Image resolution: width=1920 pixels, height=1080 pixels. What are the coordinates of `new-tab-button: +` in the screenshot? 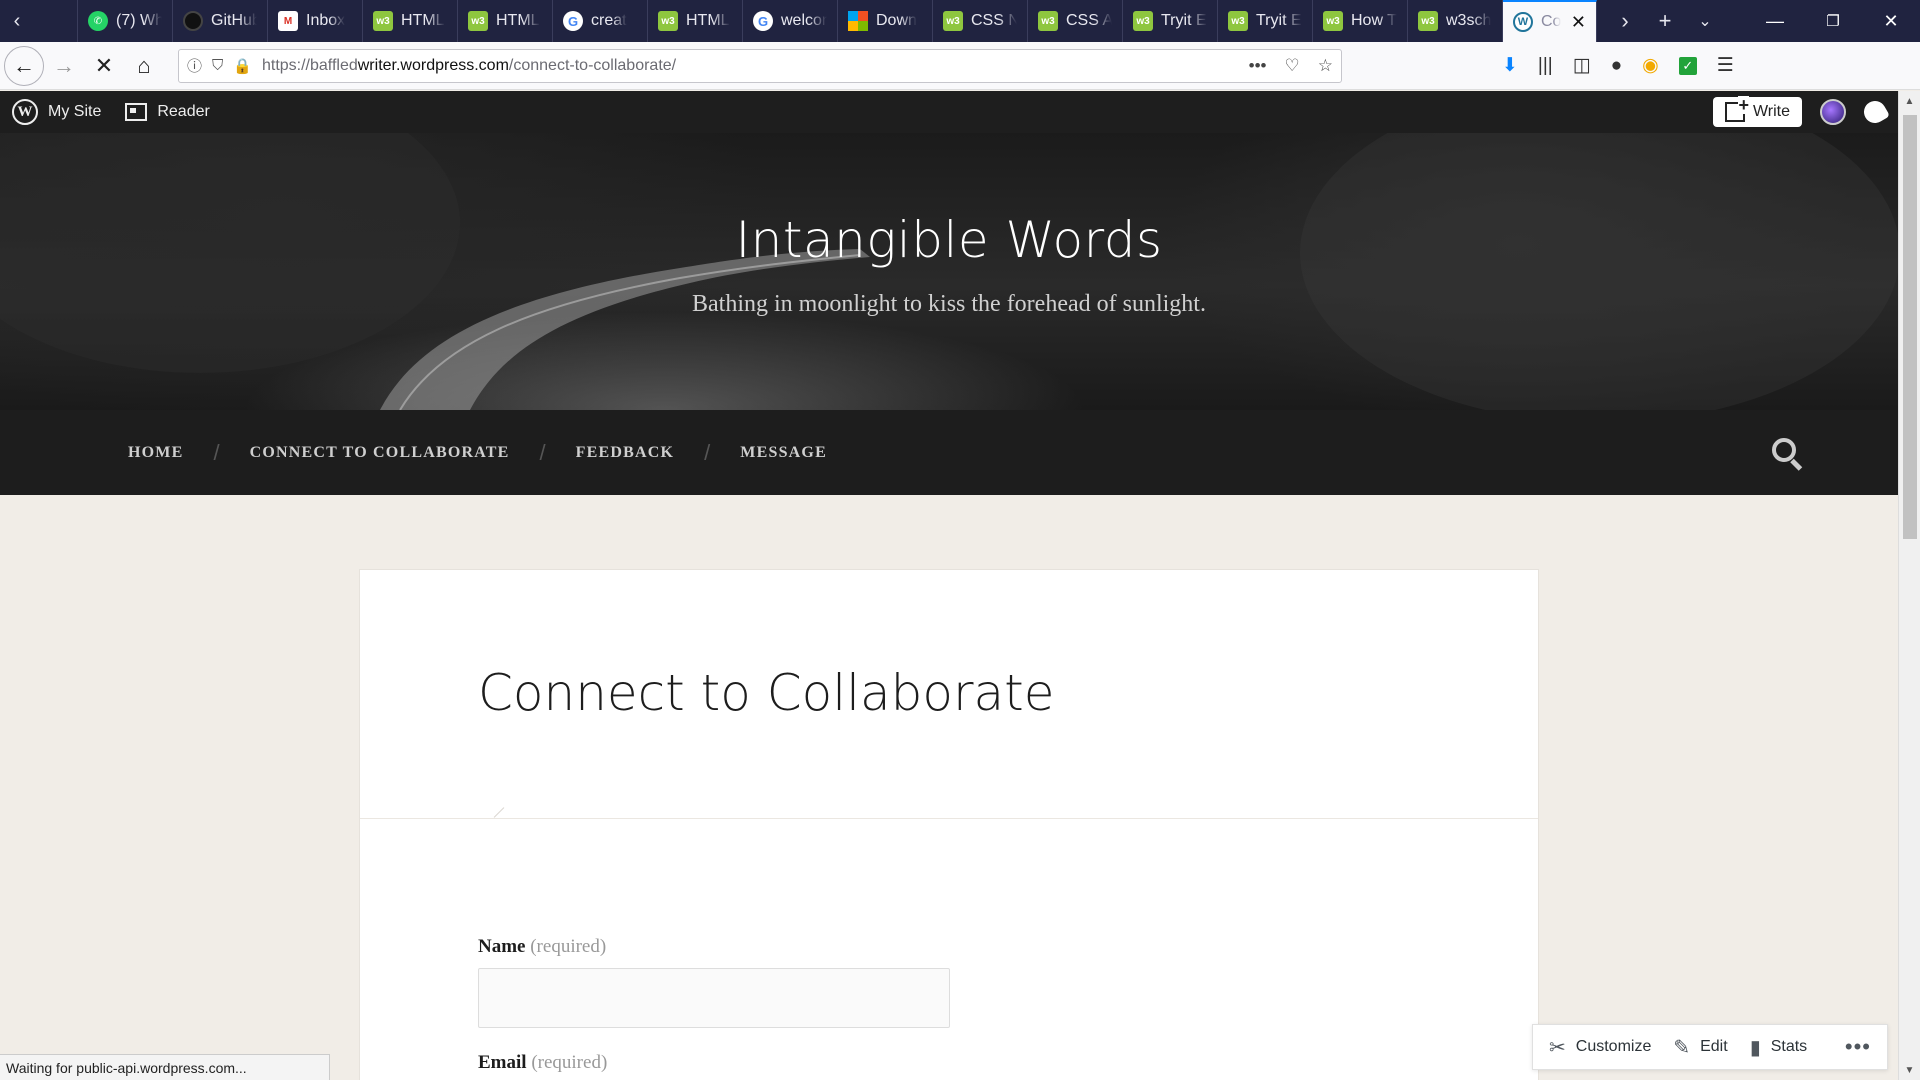 It's located at (1665, 21).